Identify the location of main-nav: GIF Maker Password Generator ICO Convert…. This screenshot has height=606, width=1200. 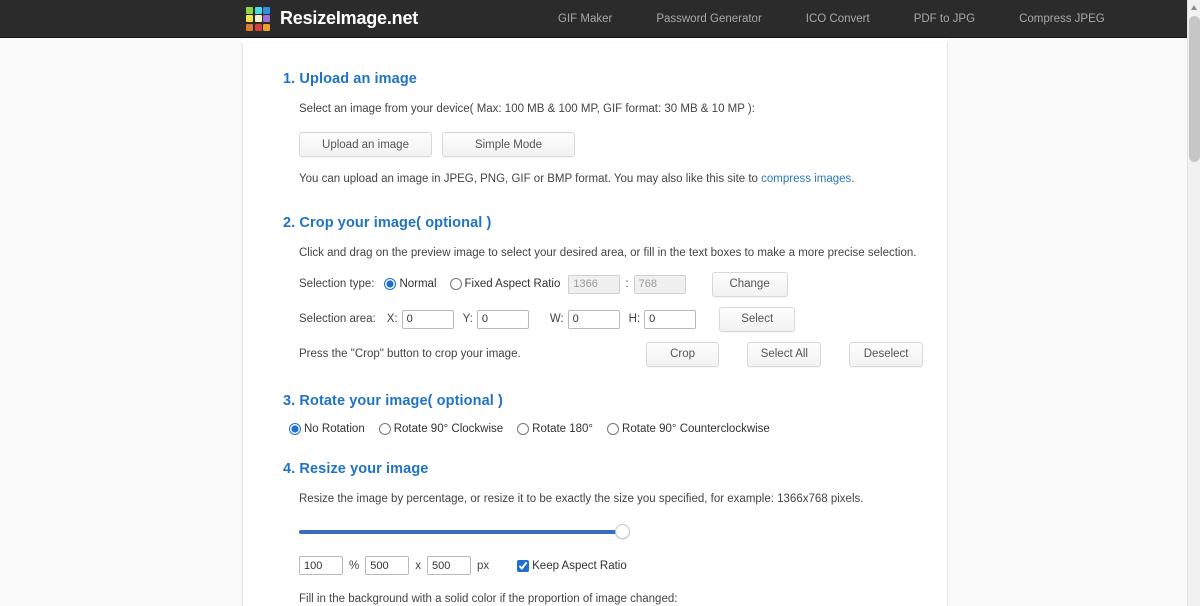
(831, 19).